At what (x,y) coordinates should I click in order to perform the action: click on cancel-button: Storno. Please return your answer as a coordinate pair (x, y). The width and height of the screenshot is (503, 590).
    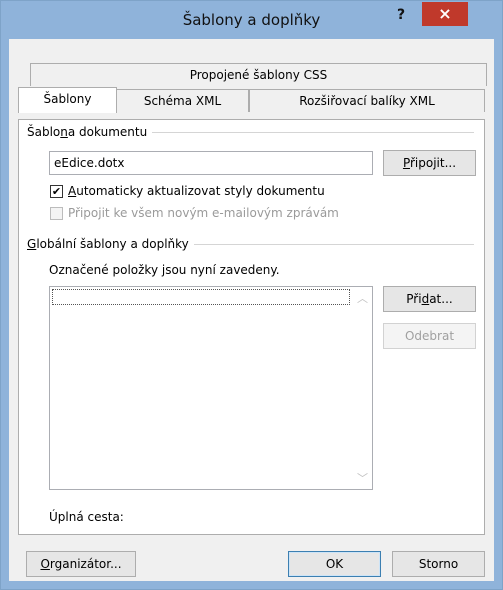
    Looking at the image, I should click on (438, 564).